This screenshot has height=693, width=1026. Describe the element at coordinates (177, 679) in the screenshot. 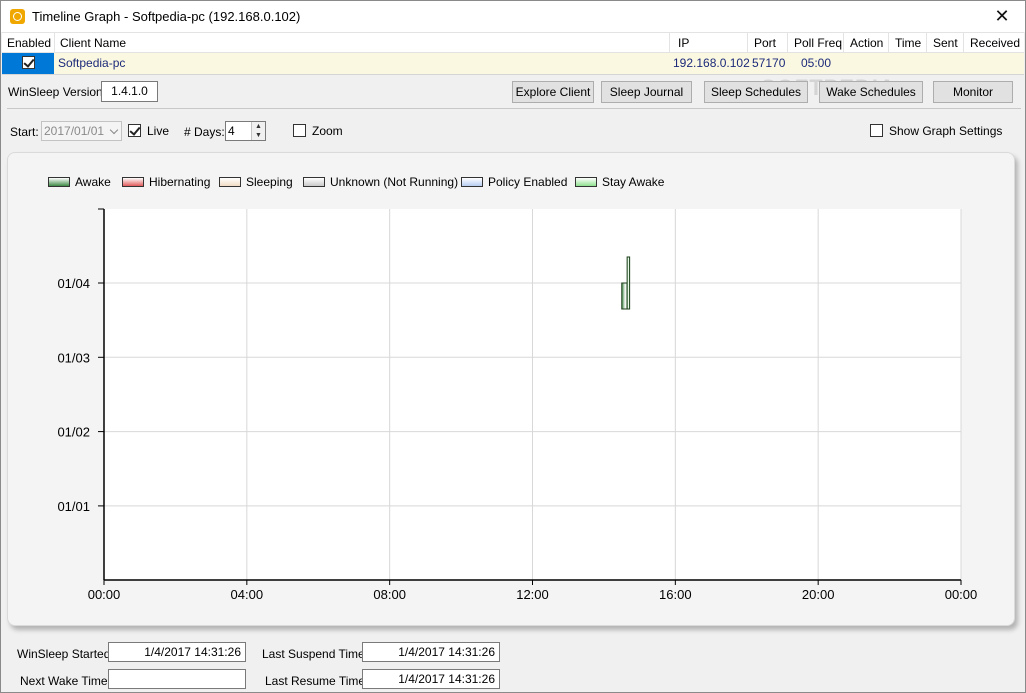

I see `next-wake-field` at that location.